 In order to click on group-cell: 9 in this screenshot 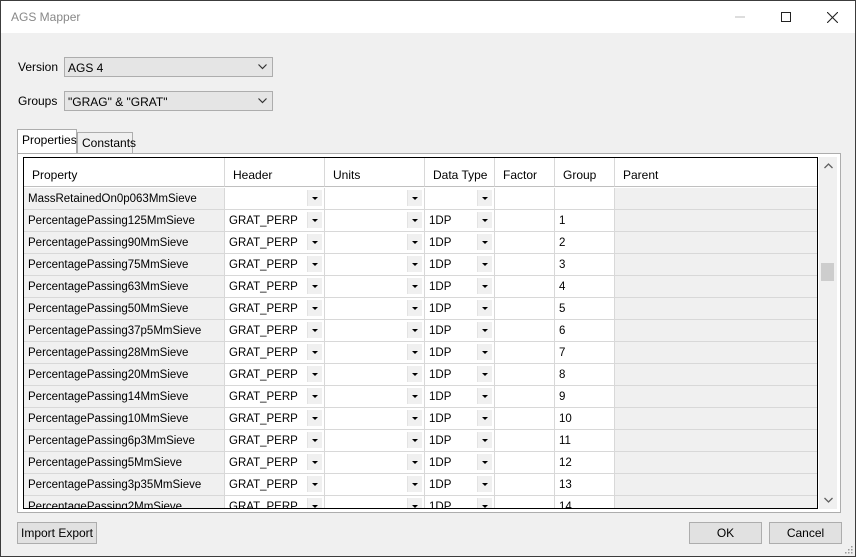, I will do `click(585, 397)`.